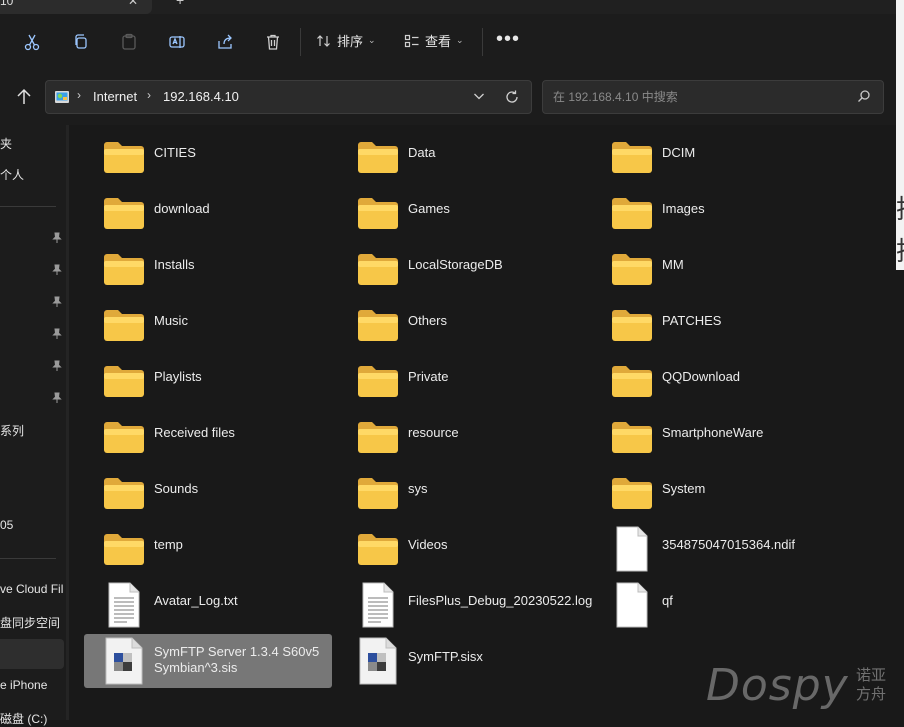 The image size is (904, 727). I want to click on more-options-icon: •••, so click(508, 39).